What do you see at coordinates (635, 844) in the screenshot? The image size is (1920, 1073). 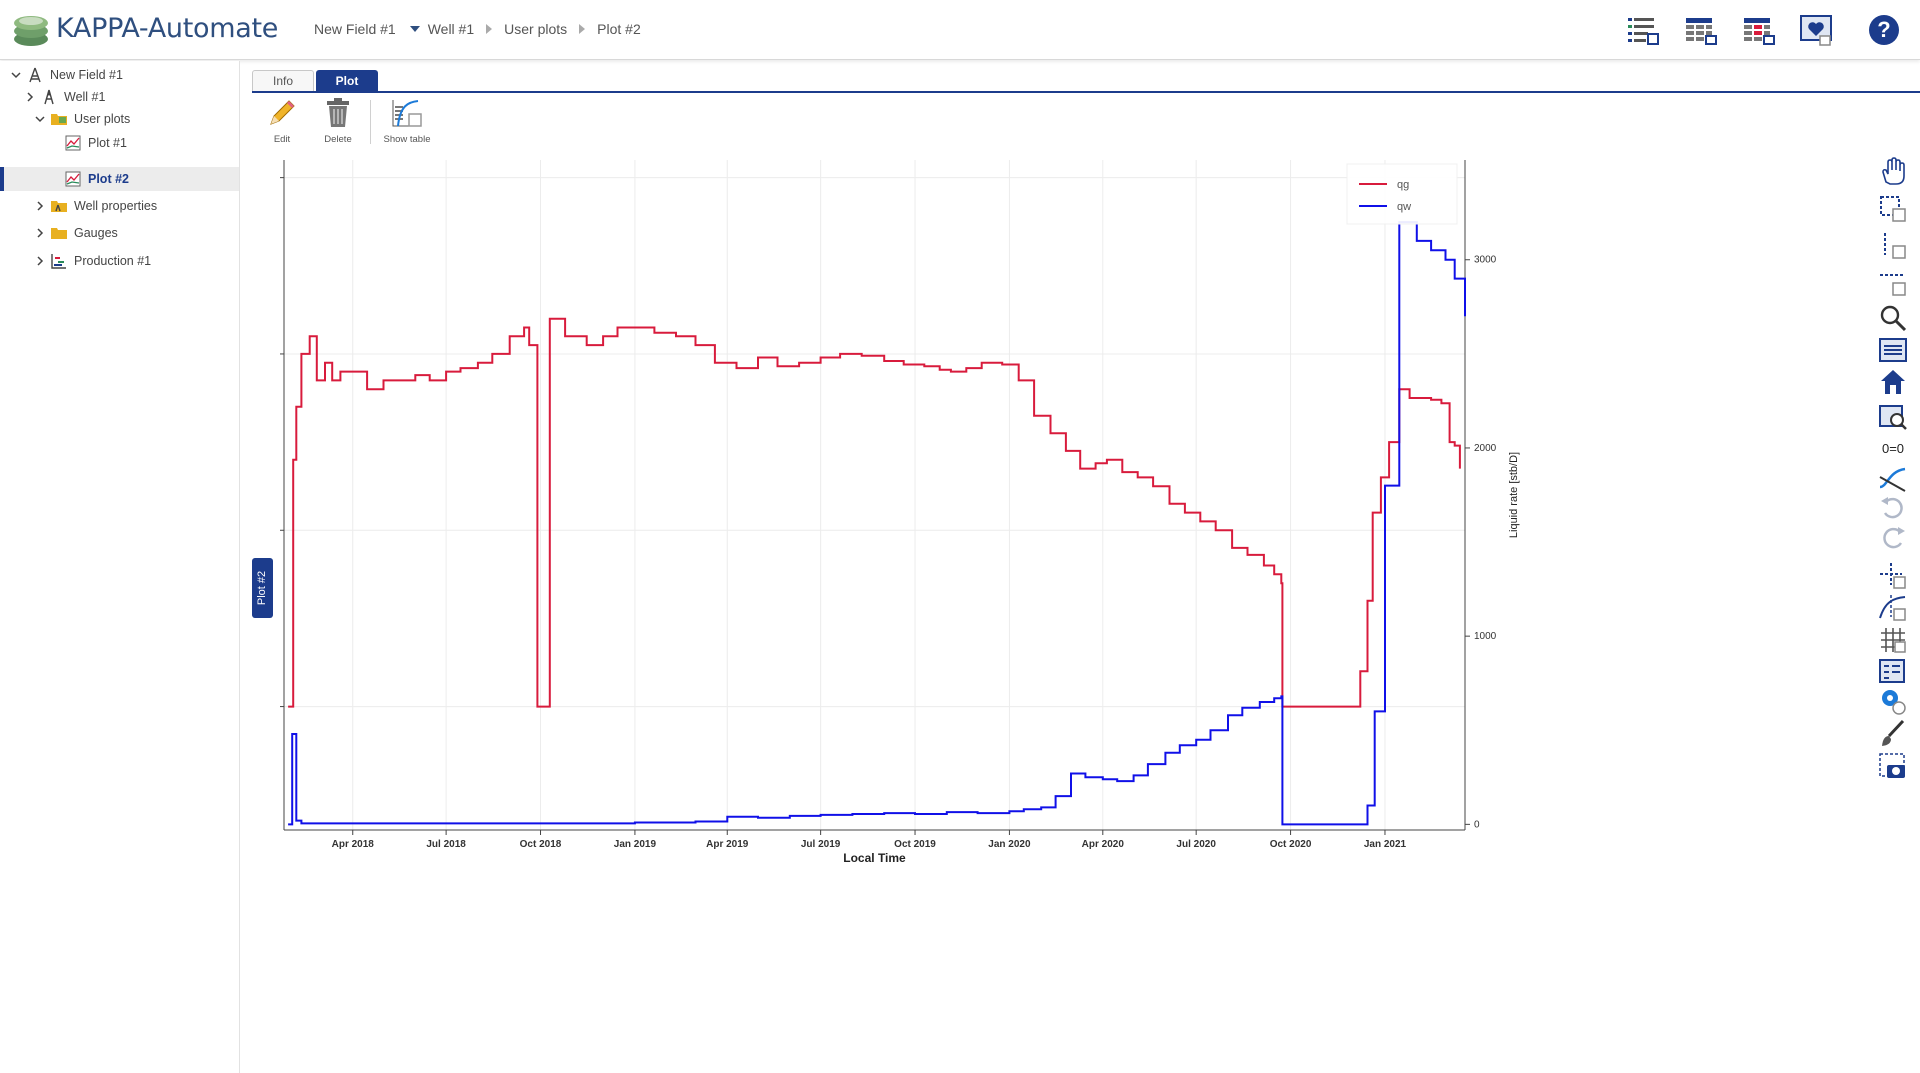 I see `x-tick-label: Jan 2019` at bounding box center [635, 844].